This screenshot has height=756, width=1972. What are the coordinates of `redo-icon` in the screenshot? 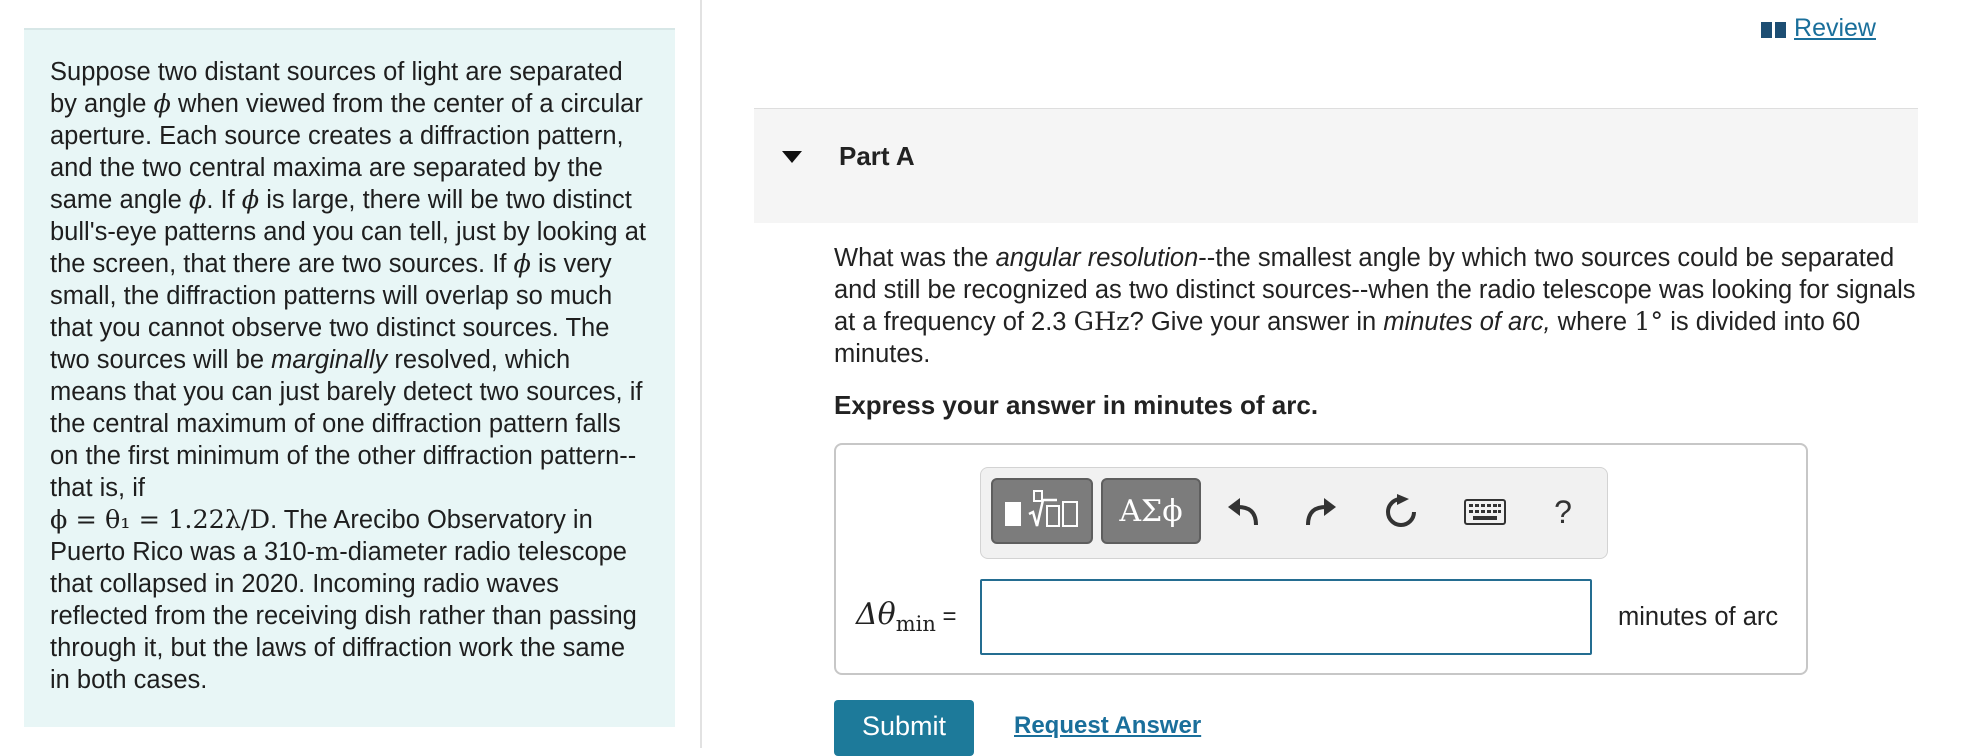 It's located at (1321, 512).